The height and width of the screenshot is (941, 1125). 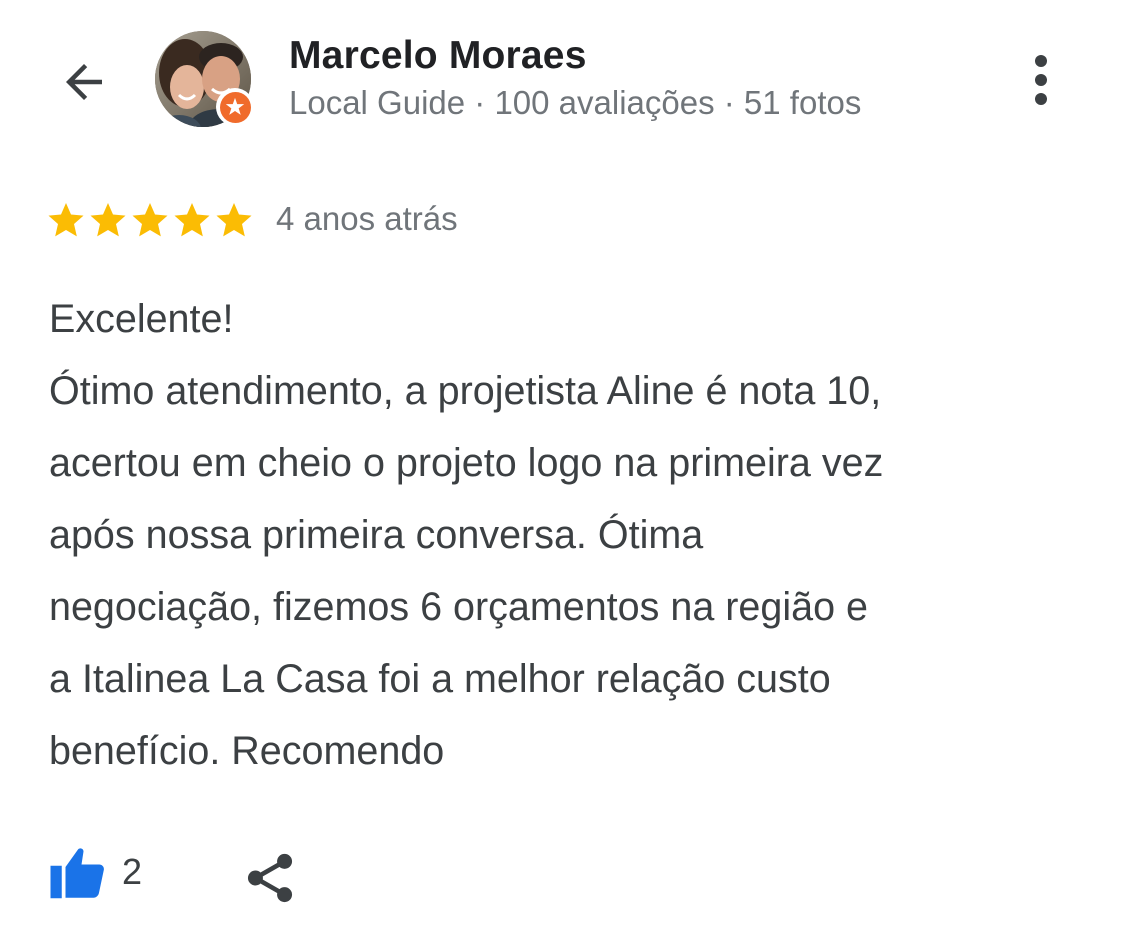 I want to click on local-guide-badge, so click(x=235, y=107).